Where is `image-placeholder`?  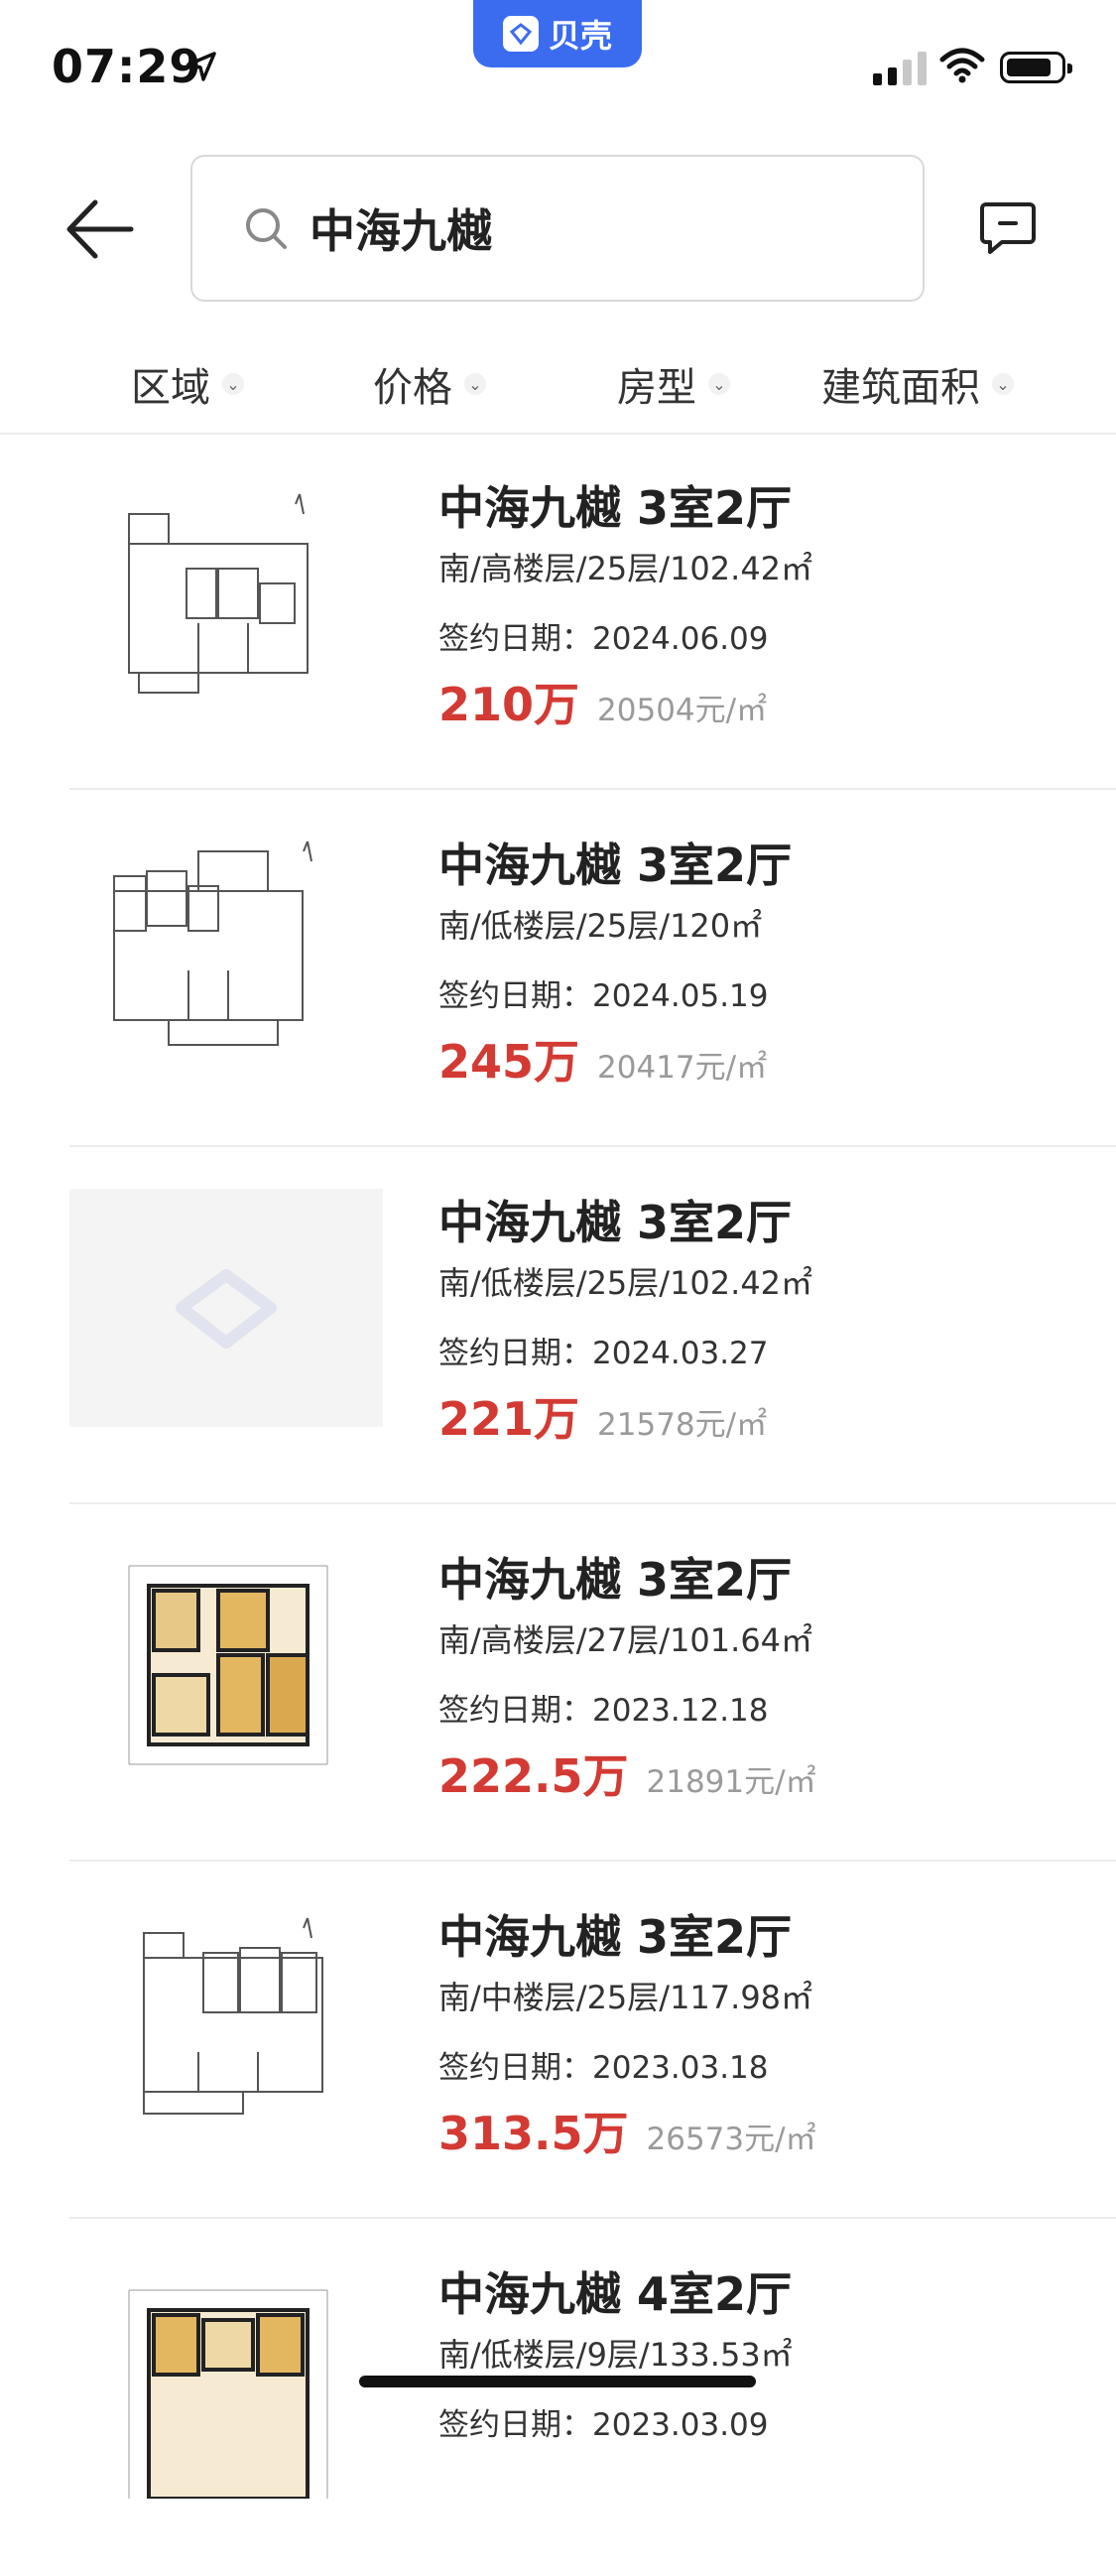
image-placeholder is located at coordinates (226, 1308).